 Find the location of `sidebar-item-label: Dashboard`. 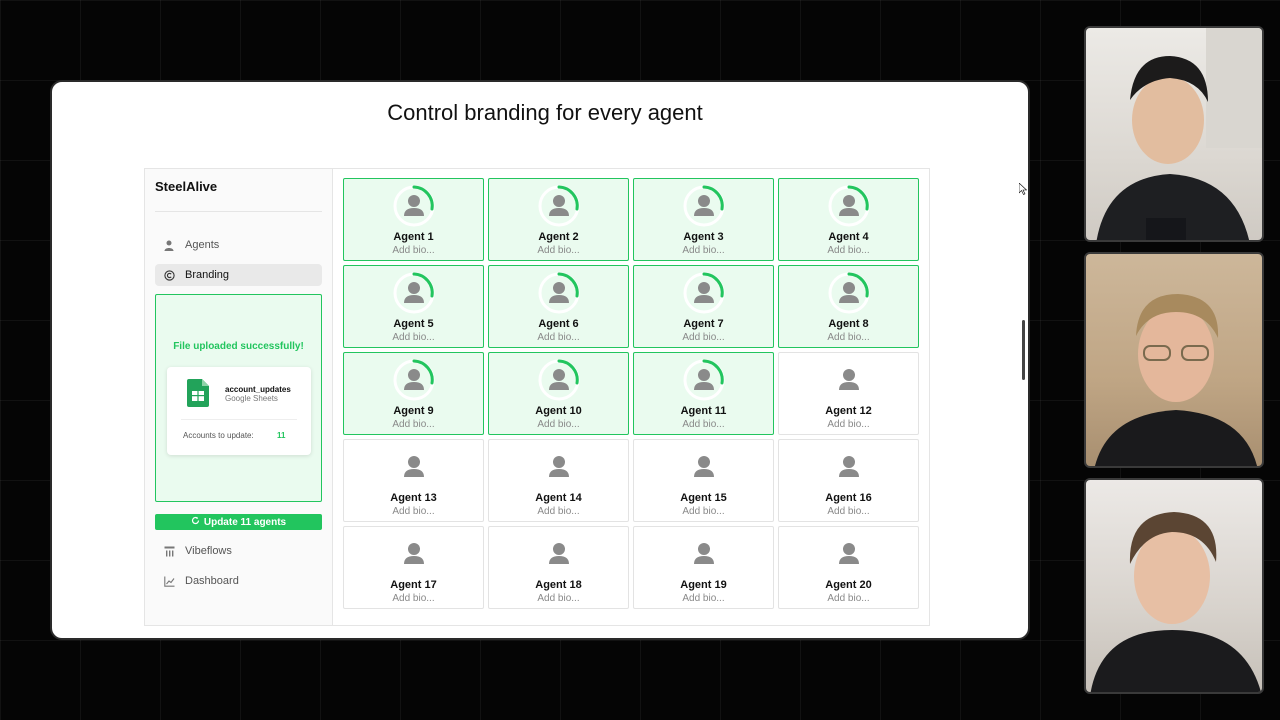

sidebar-item-label: Dashboard is located at coordinates (212, 581).